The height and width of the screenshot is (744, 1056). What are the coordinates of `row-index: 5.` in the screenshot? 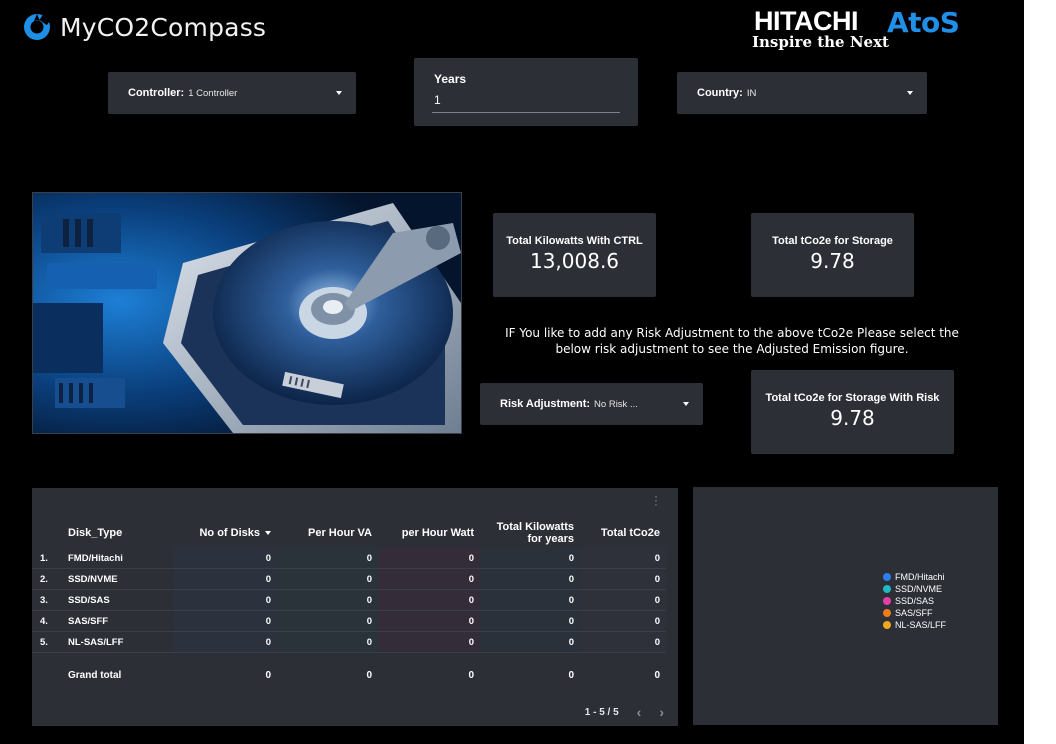 It's located at (47, 642).